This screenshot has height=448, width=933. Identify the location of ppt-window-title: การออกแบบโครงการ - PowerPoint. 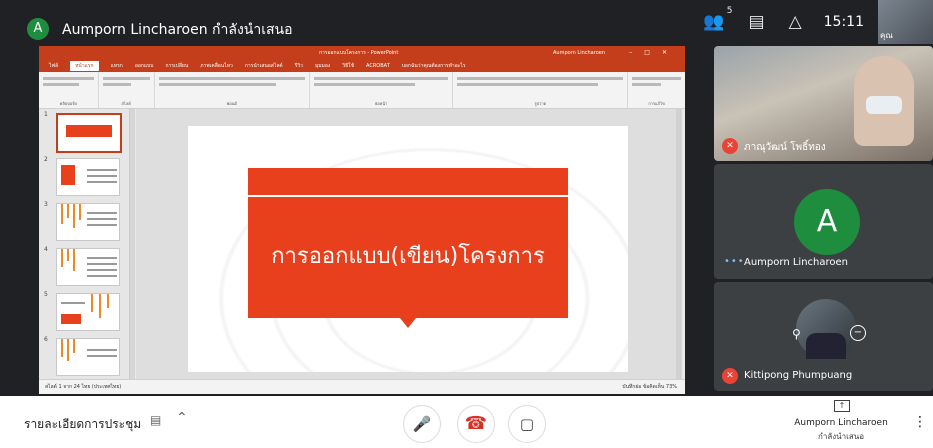
(359, 53).